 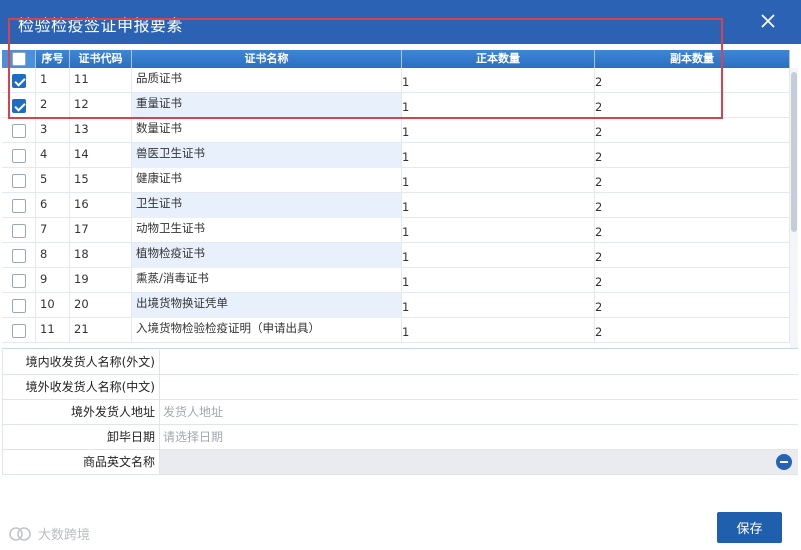 What do you see at coordinates (101, 130) in the screenshot?
I see `row-code: 13` at bounding box center [101, 130].